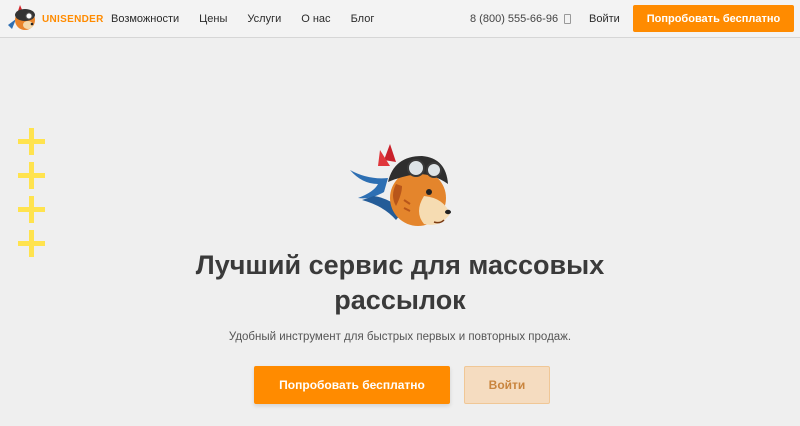 The height and width of the screenshot is (426, 800). Describe the element at coordinates (352, 385) in the screenshot. I see `hero-try-free-button: Попробовать бесплатно` at that location.